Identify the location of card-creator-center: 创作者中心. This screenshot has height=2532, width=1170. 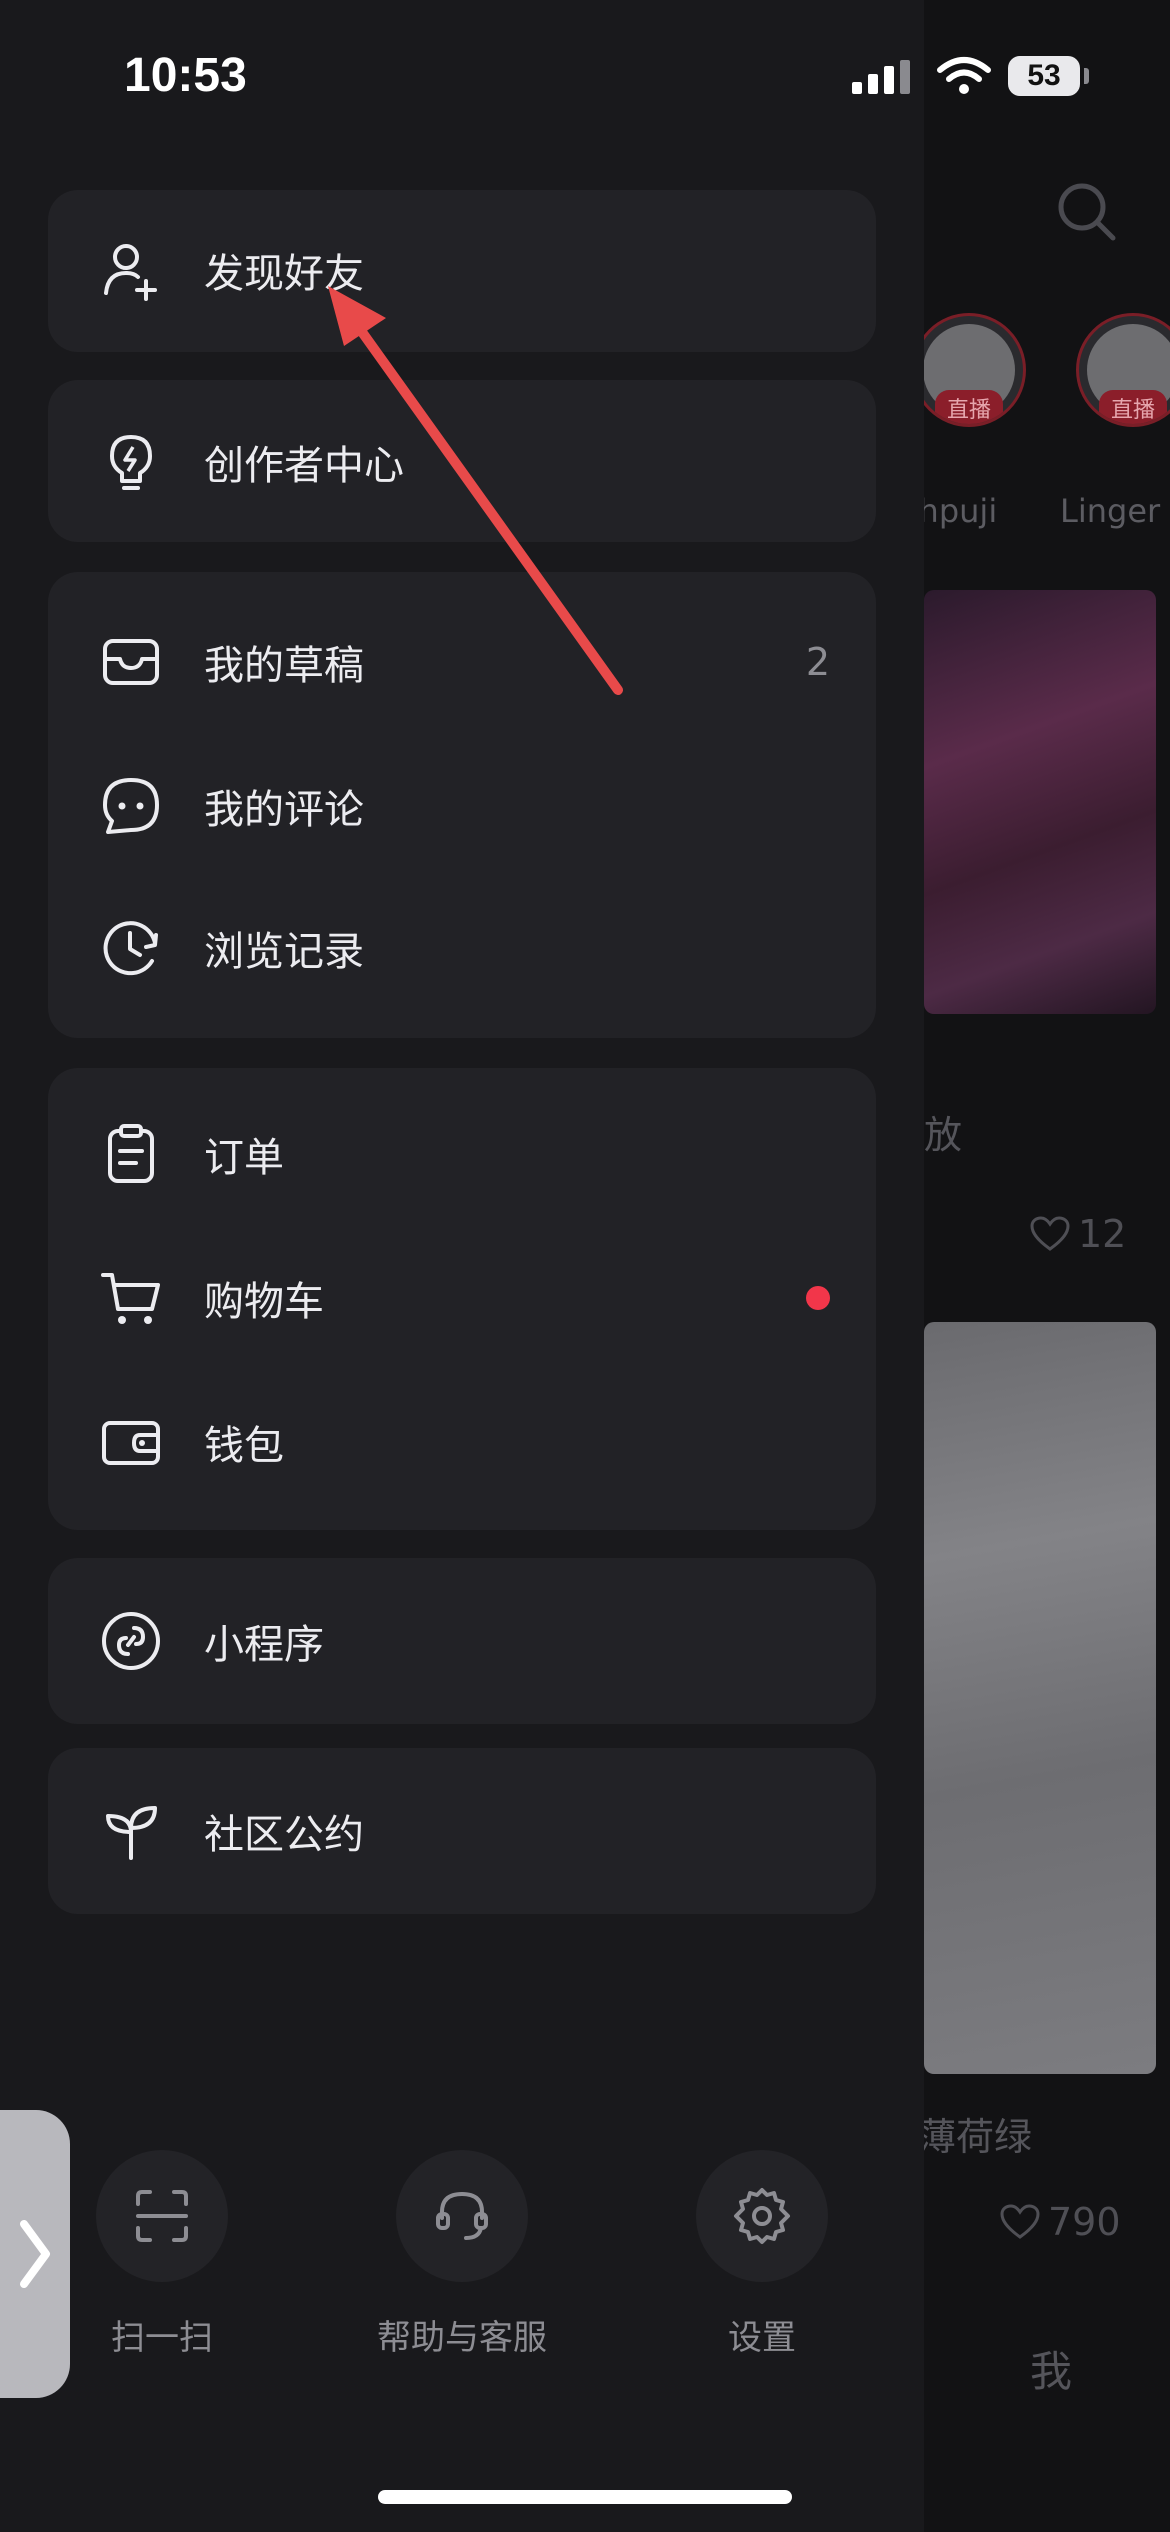
(462, 461).